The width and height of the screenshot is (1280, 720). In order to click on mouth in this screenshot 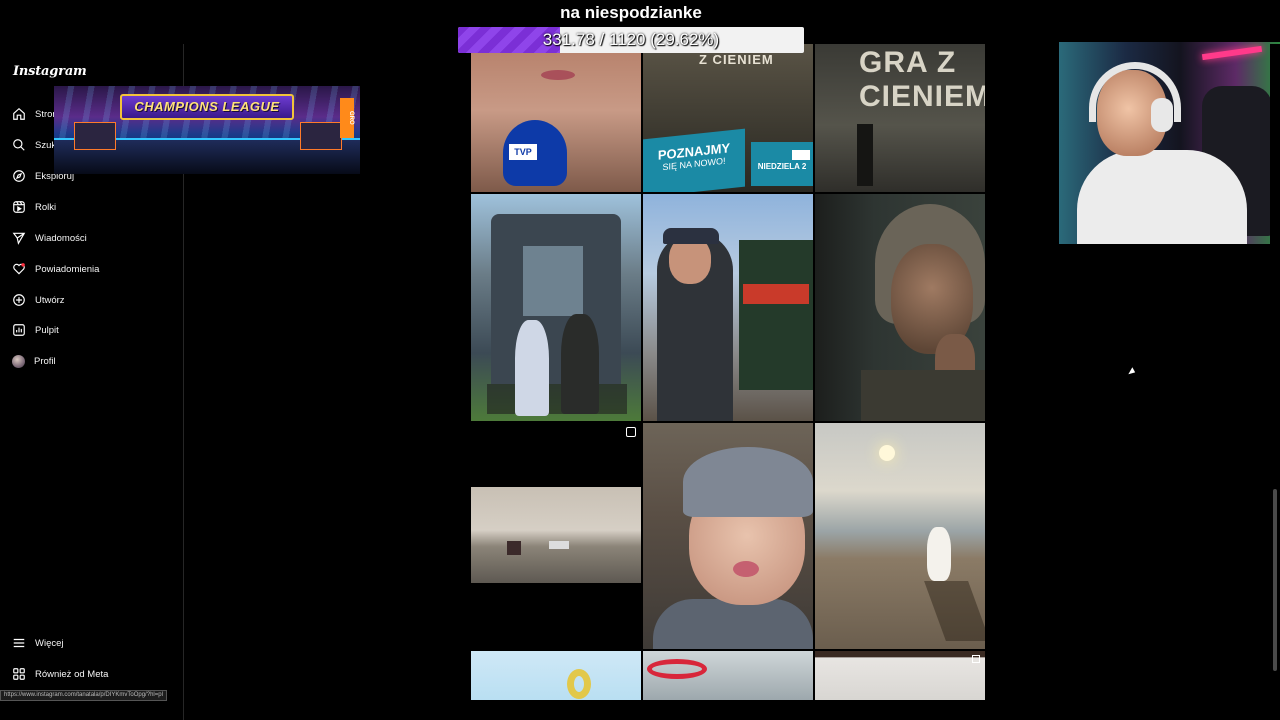, I will do `click(558, 75)`.